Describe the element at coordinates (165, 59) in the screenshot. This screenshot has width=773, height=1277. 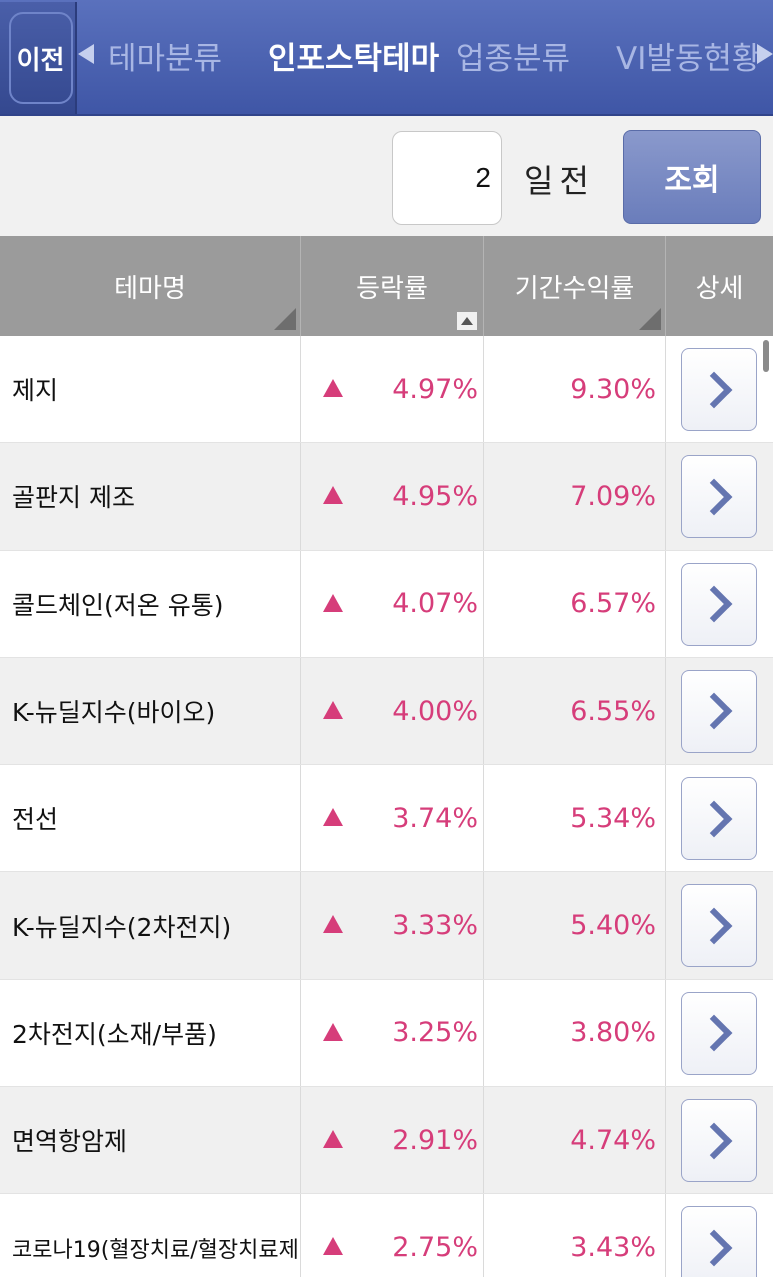
I see `tab-theme-category: 테마분류` at that location.